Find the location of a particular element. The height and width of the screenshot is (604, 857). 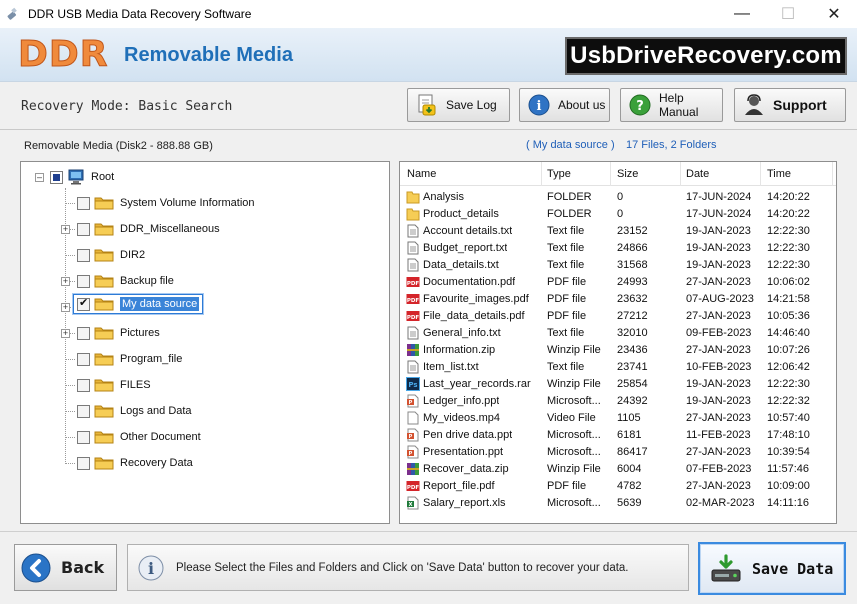

ppt-file-icon: P is located at coordinates (413, 401).